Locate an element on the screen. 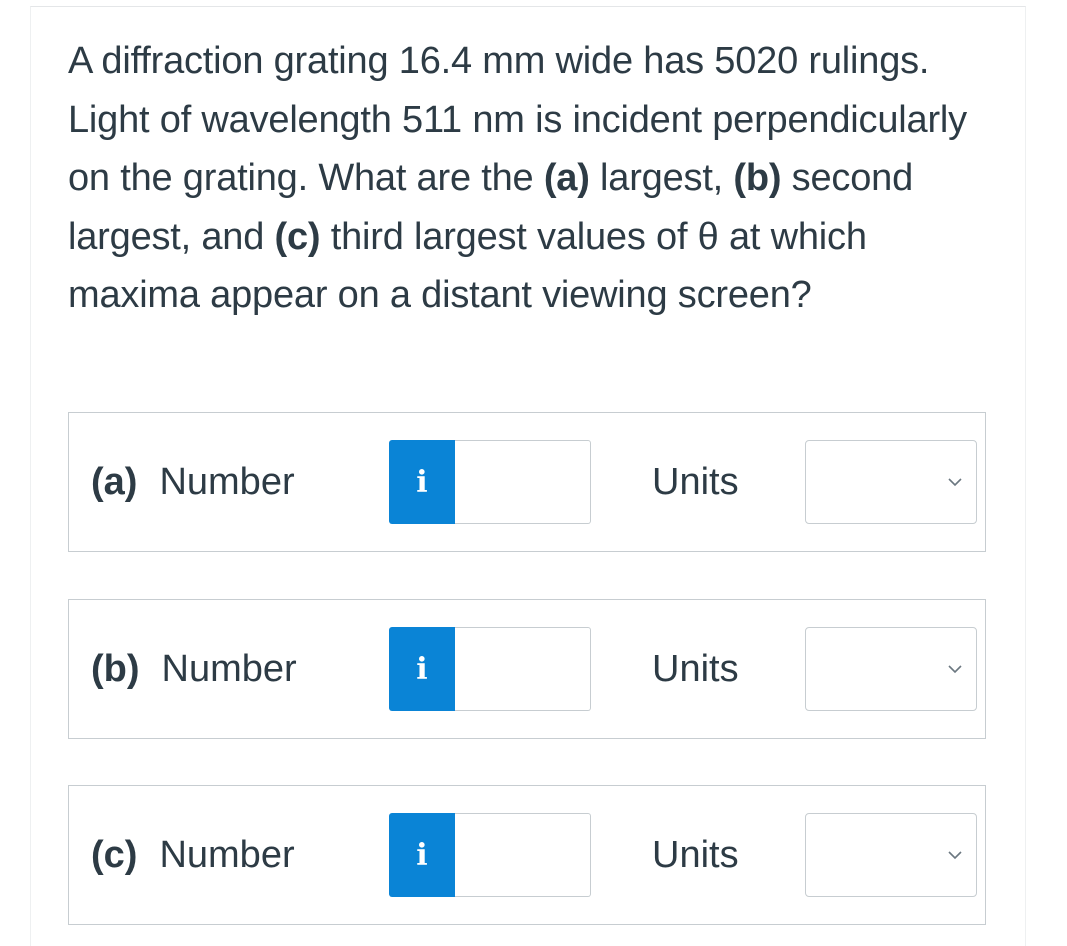 Image resolution: width=1067 pixels, height=946 pixels. units-label-b: Units is located at coordinates (695, 668).